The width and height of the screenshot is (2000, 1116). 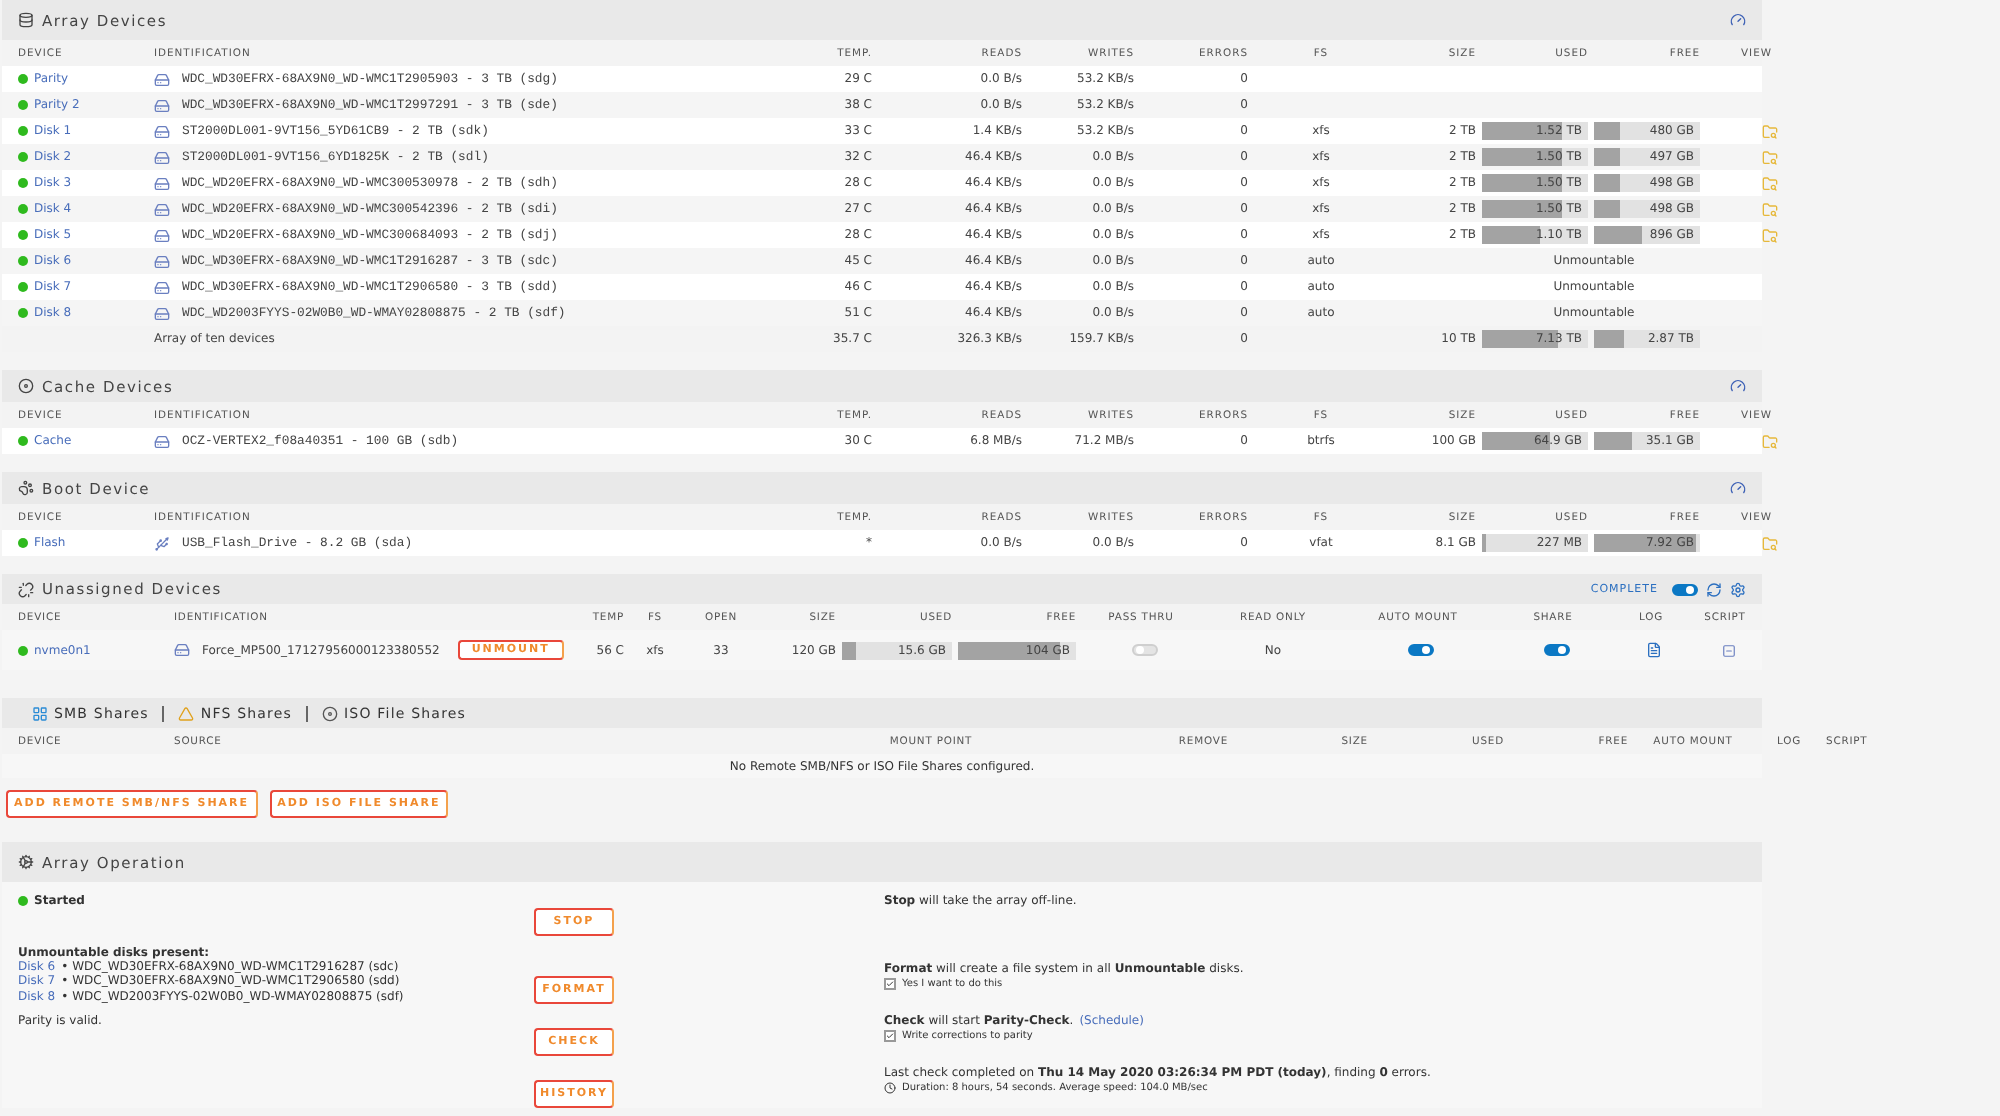 I want to click on script-icon, so click(x=1728, y=650).